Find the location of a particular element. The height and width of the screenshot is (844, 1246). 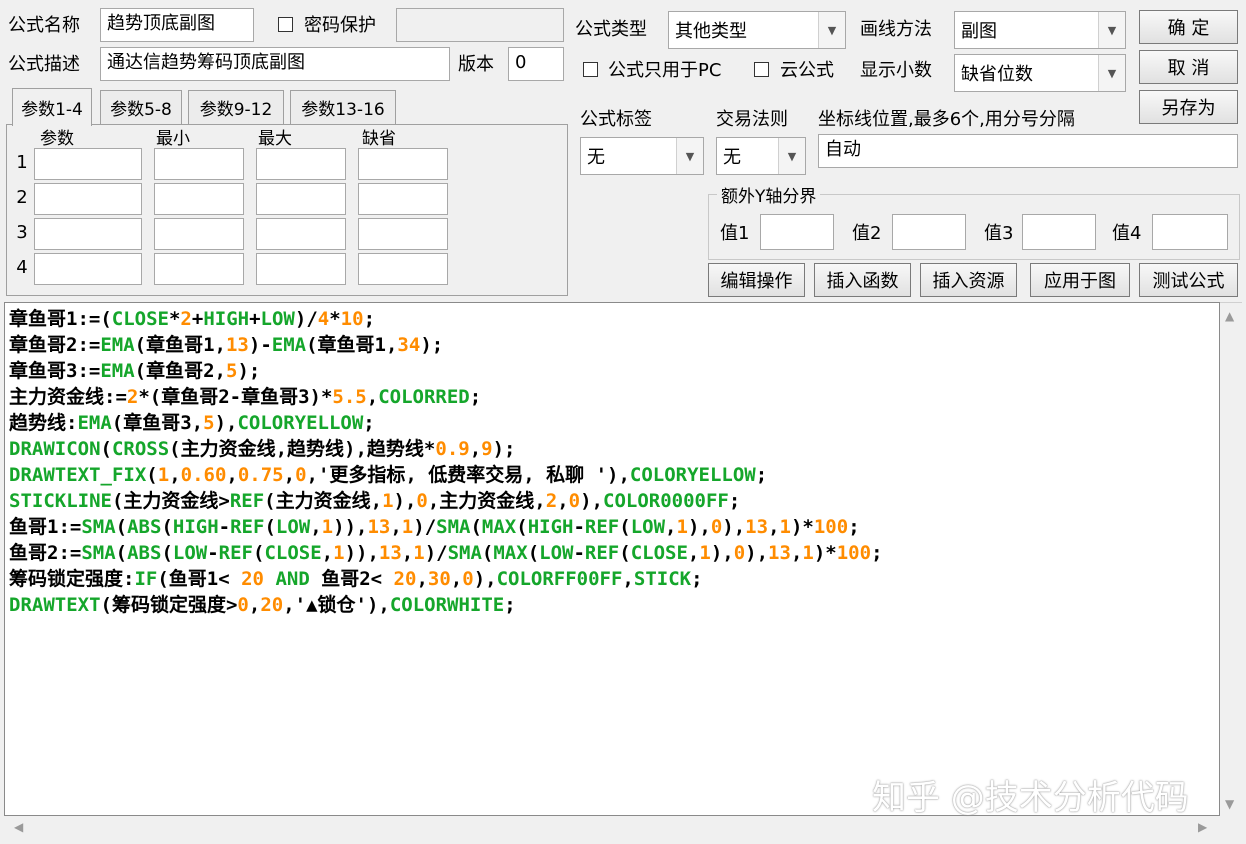

axis-position-label: 坐标线位置,最多6个,用分号分隔 is located at coordinates (946, 119).